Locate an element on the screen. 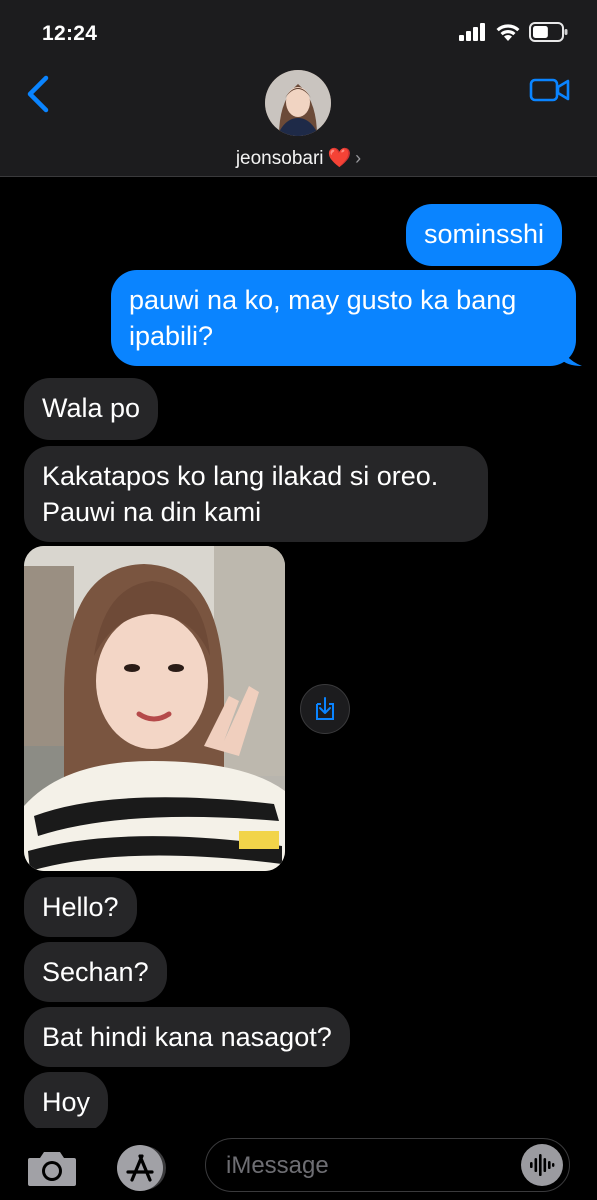 The height and width of the screenshot is (1200, 597). message-bubble-received: Sechan? is located at coordinates (95, 972).